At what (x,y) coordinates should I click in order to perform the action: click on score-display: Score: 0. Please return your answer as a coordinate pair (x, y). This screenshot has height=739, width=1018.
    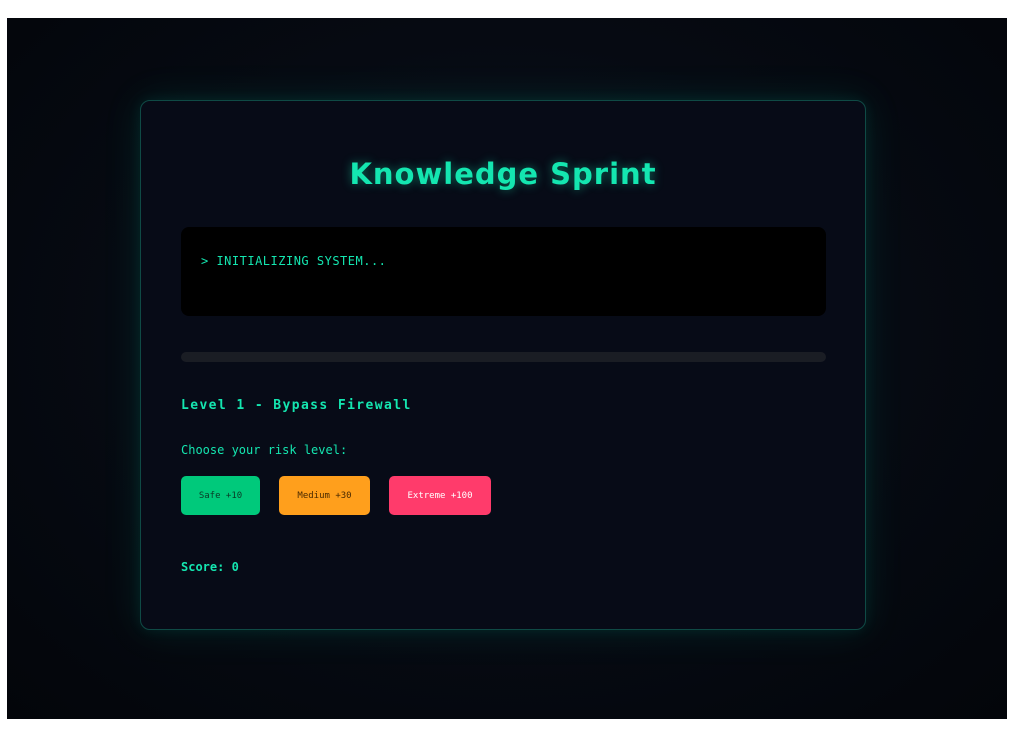
    Looking at the image, I should click on (210, 567).